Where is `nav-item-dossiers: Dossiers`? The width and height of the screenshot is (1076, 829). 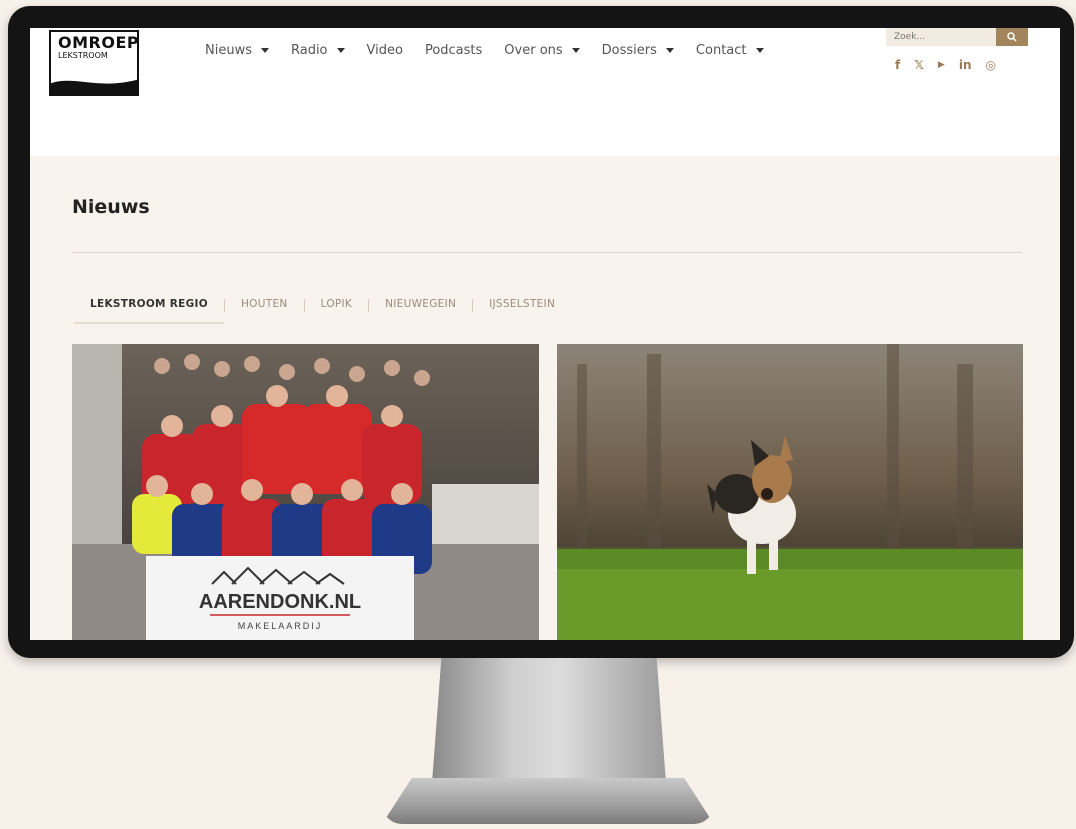 nav-item-dossiers: Dossiers is located at coordinates (638, 50).